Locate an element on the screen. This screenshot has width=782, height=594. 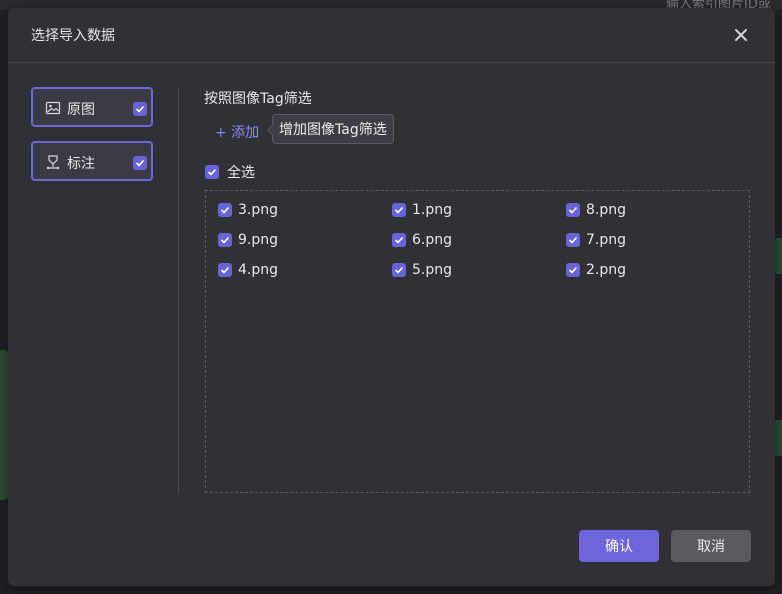
image-icon is located at coordinates (53, 108).